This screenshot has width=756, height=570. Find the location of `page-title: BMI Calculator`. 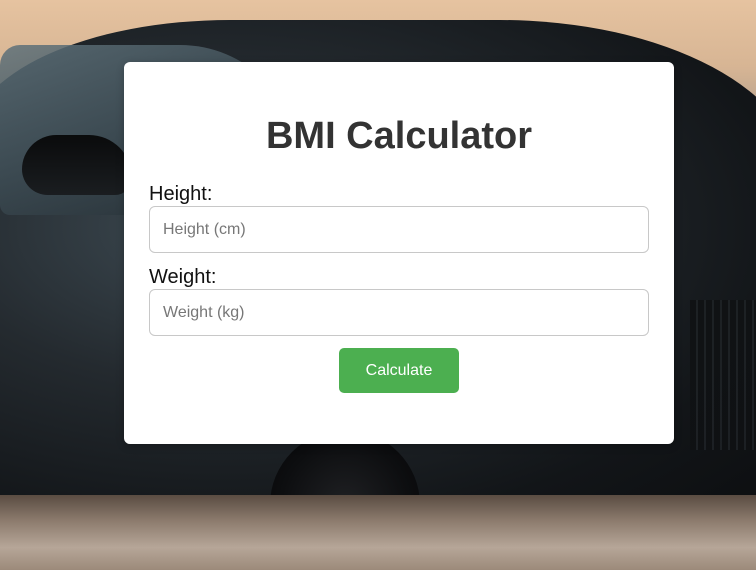

page-title: BMI Calculator is located at coordinates (399, 136).